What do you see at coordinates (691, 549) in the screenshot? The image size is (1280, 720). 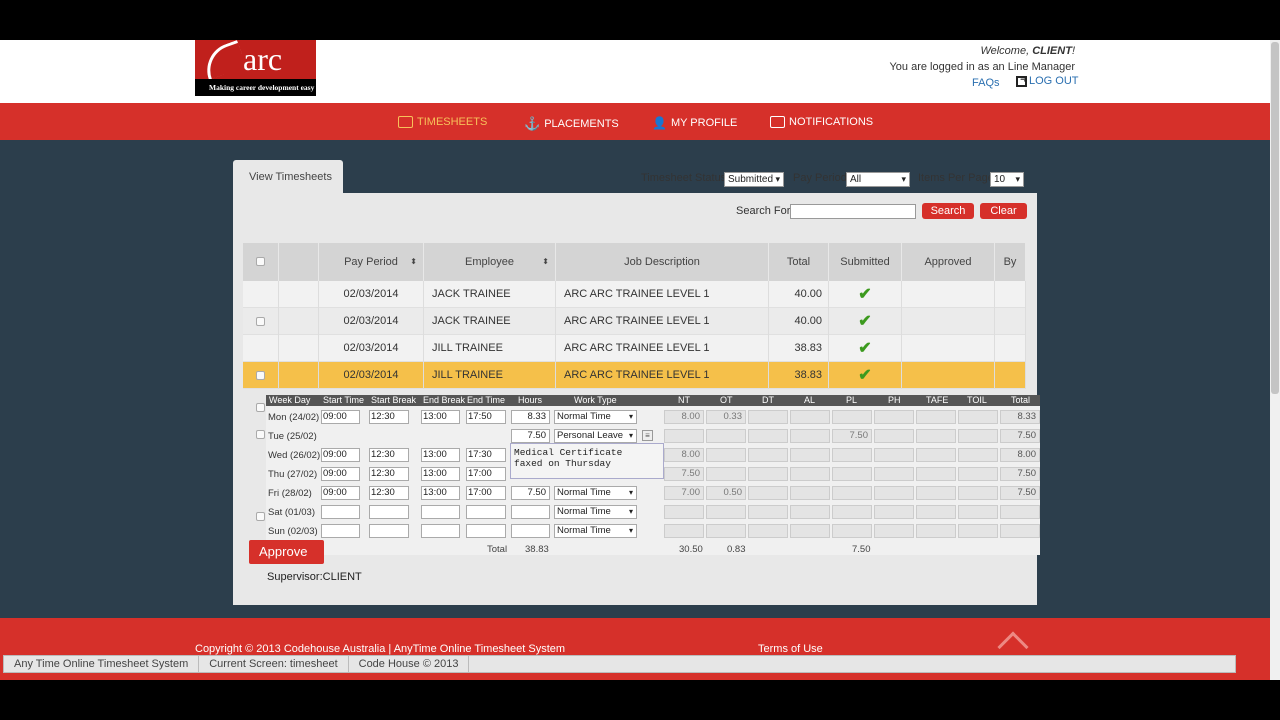 I see `total-nt: 30.50` at bounding box center [691, 549].